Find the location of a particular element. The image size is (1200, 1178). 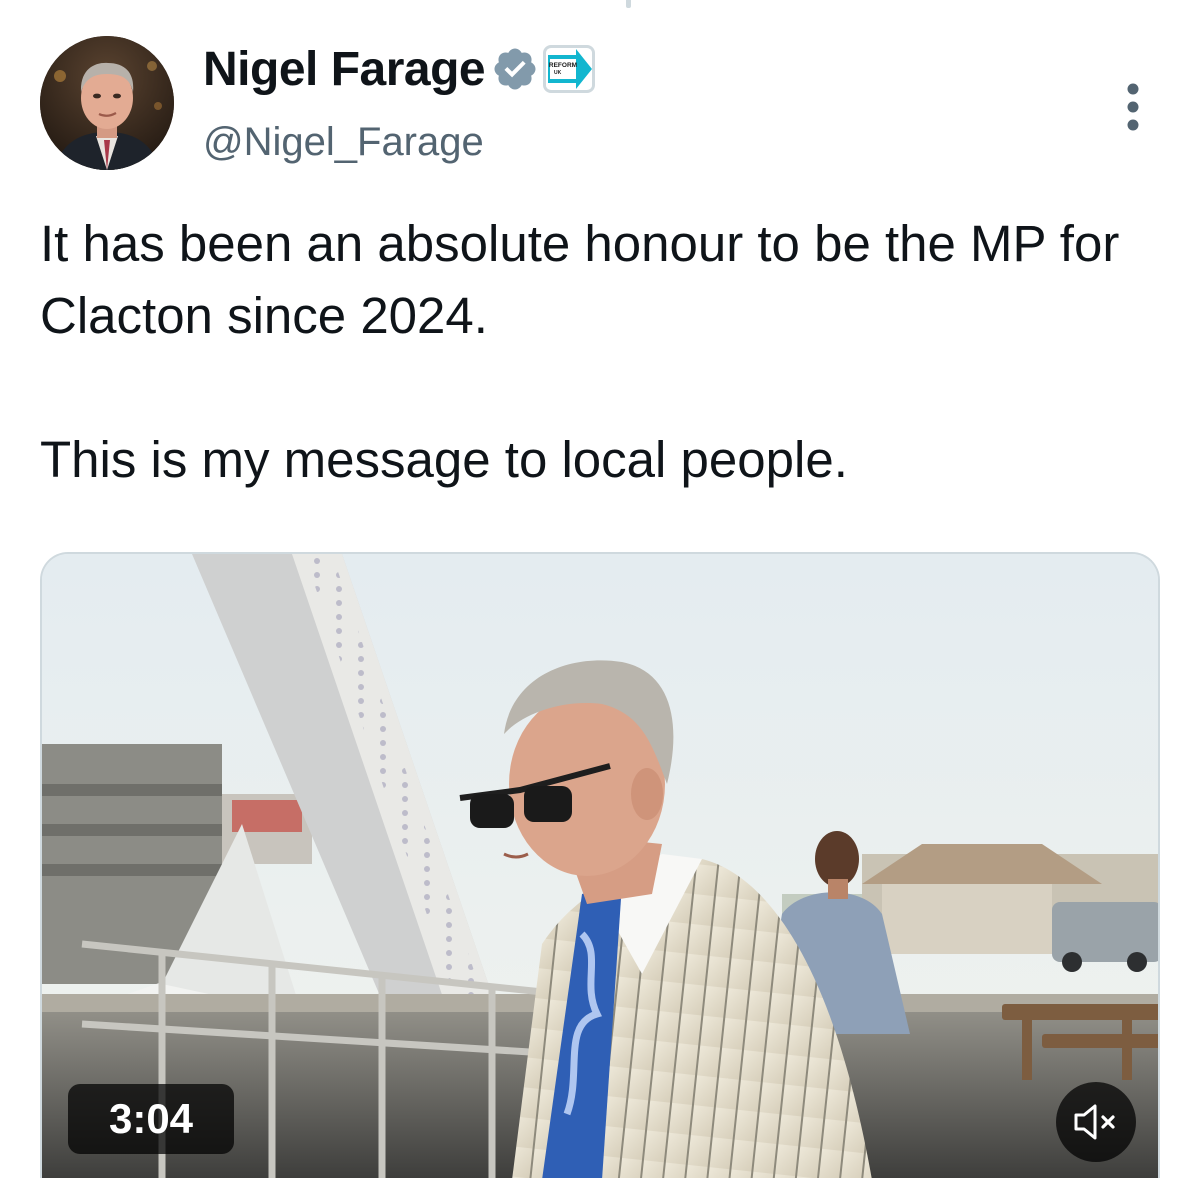

avatar-photo is located at coordinates (107, 103).